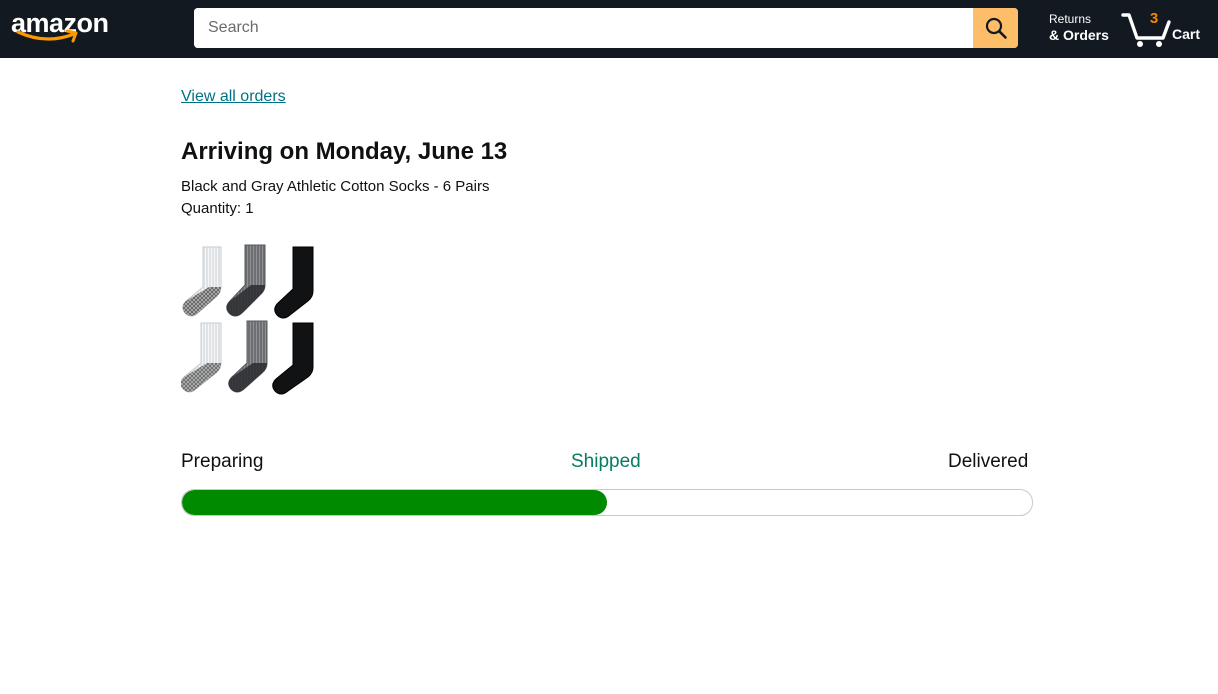  I want to click on cart-button: 3 Cart, so click(1163, 28).